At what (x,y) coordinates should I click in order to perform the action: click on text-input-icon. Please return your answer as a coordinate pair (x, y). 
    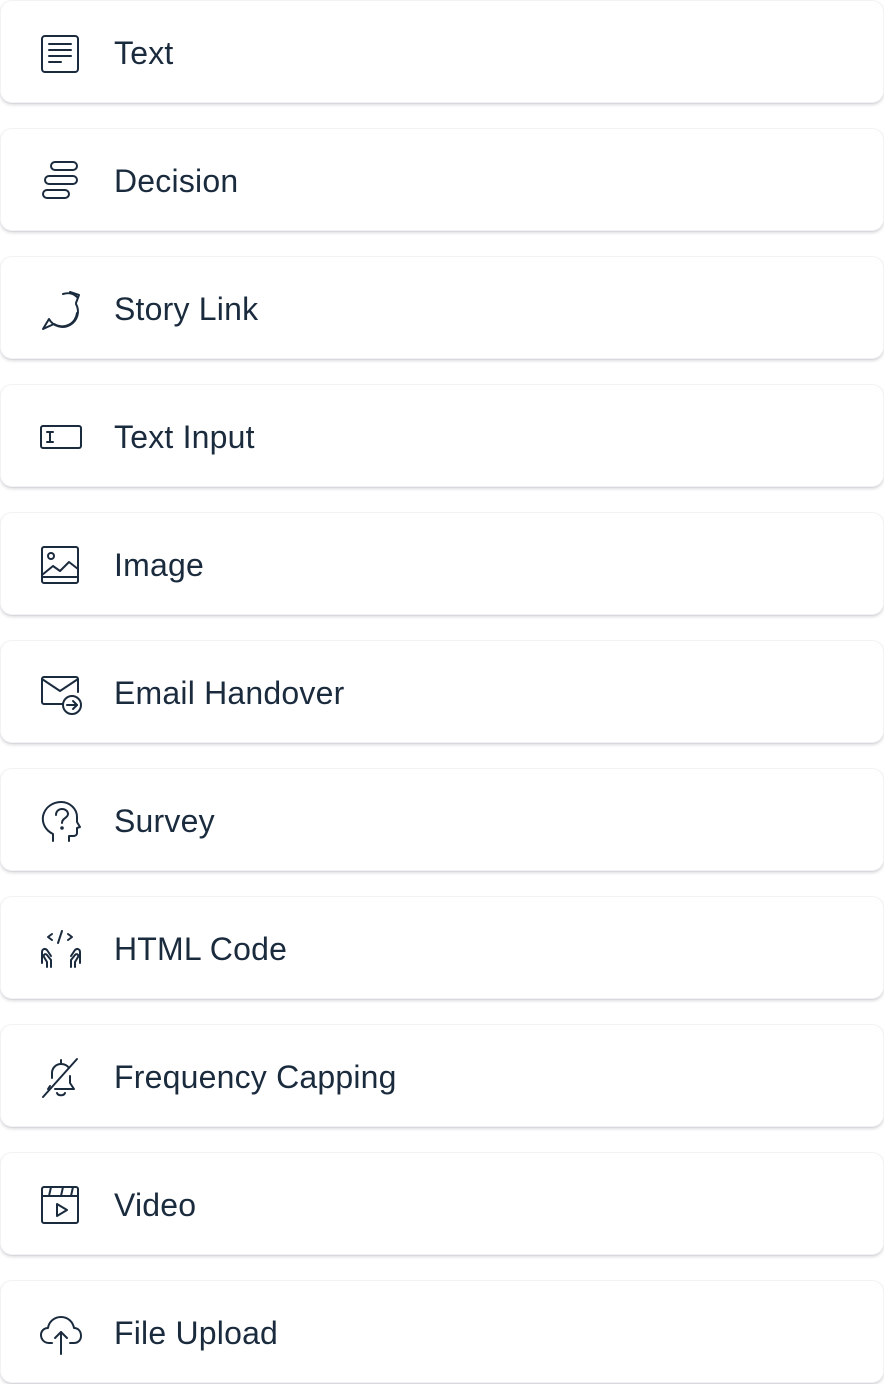
    Looking at the image, I should click on (61, 438).